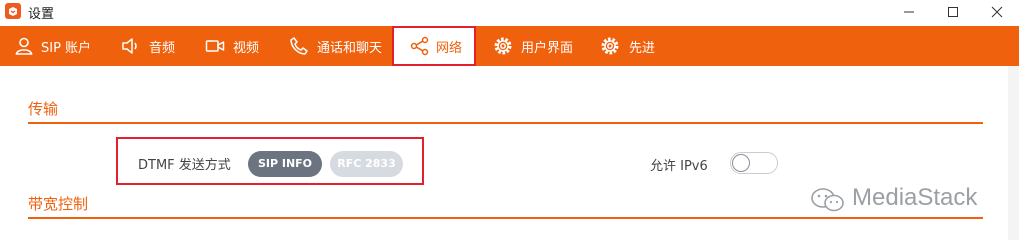  What do you see at coordinates (299, 46) in the screenshot?
I see `phone-icon` at bounding box center [299, 46].